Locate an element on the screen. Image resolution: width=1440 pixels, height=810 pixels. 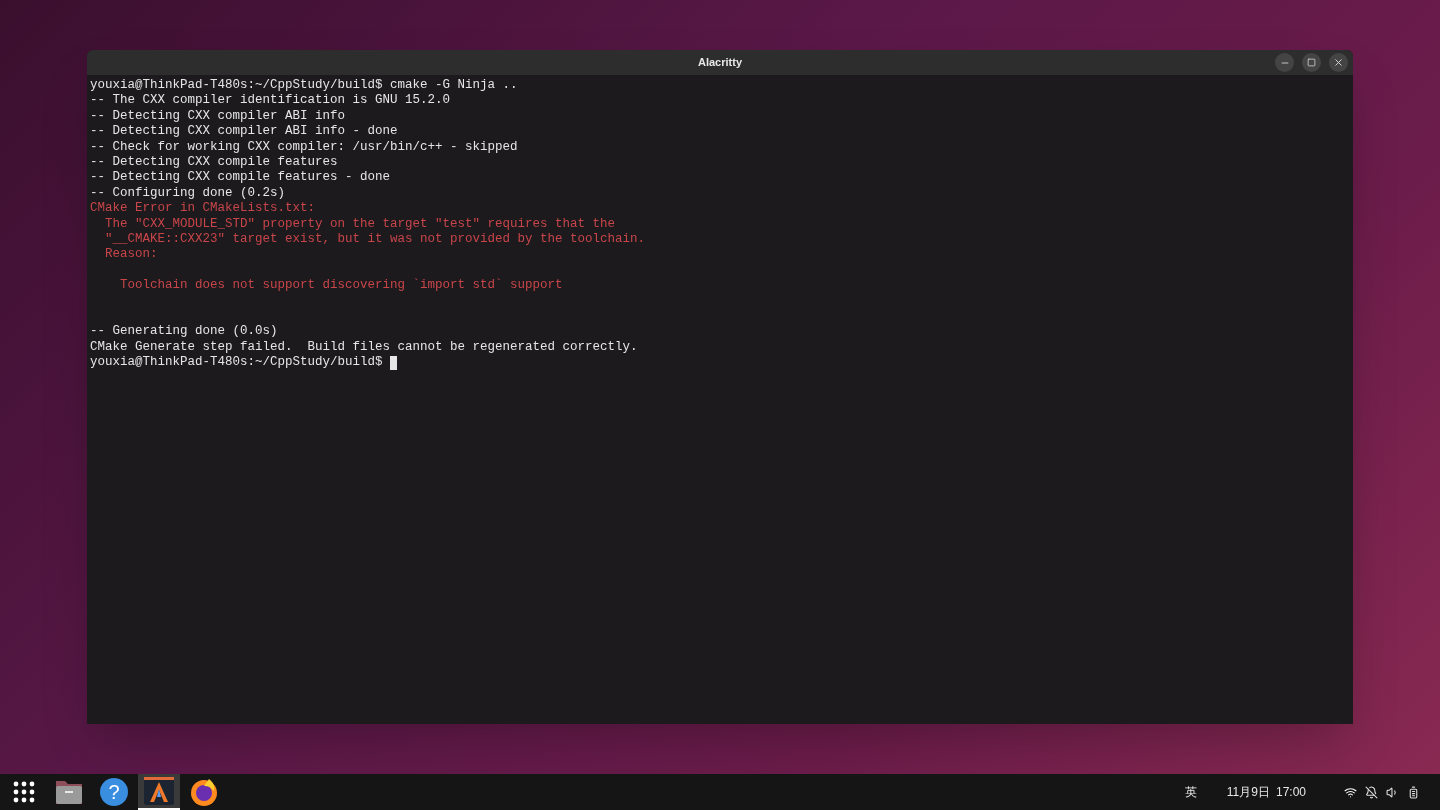
dock-item is located at coordinates (159, 792).